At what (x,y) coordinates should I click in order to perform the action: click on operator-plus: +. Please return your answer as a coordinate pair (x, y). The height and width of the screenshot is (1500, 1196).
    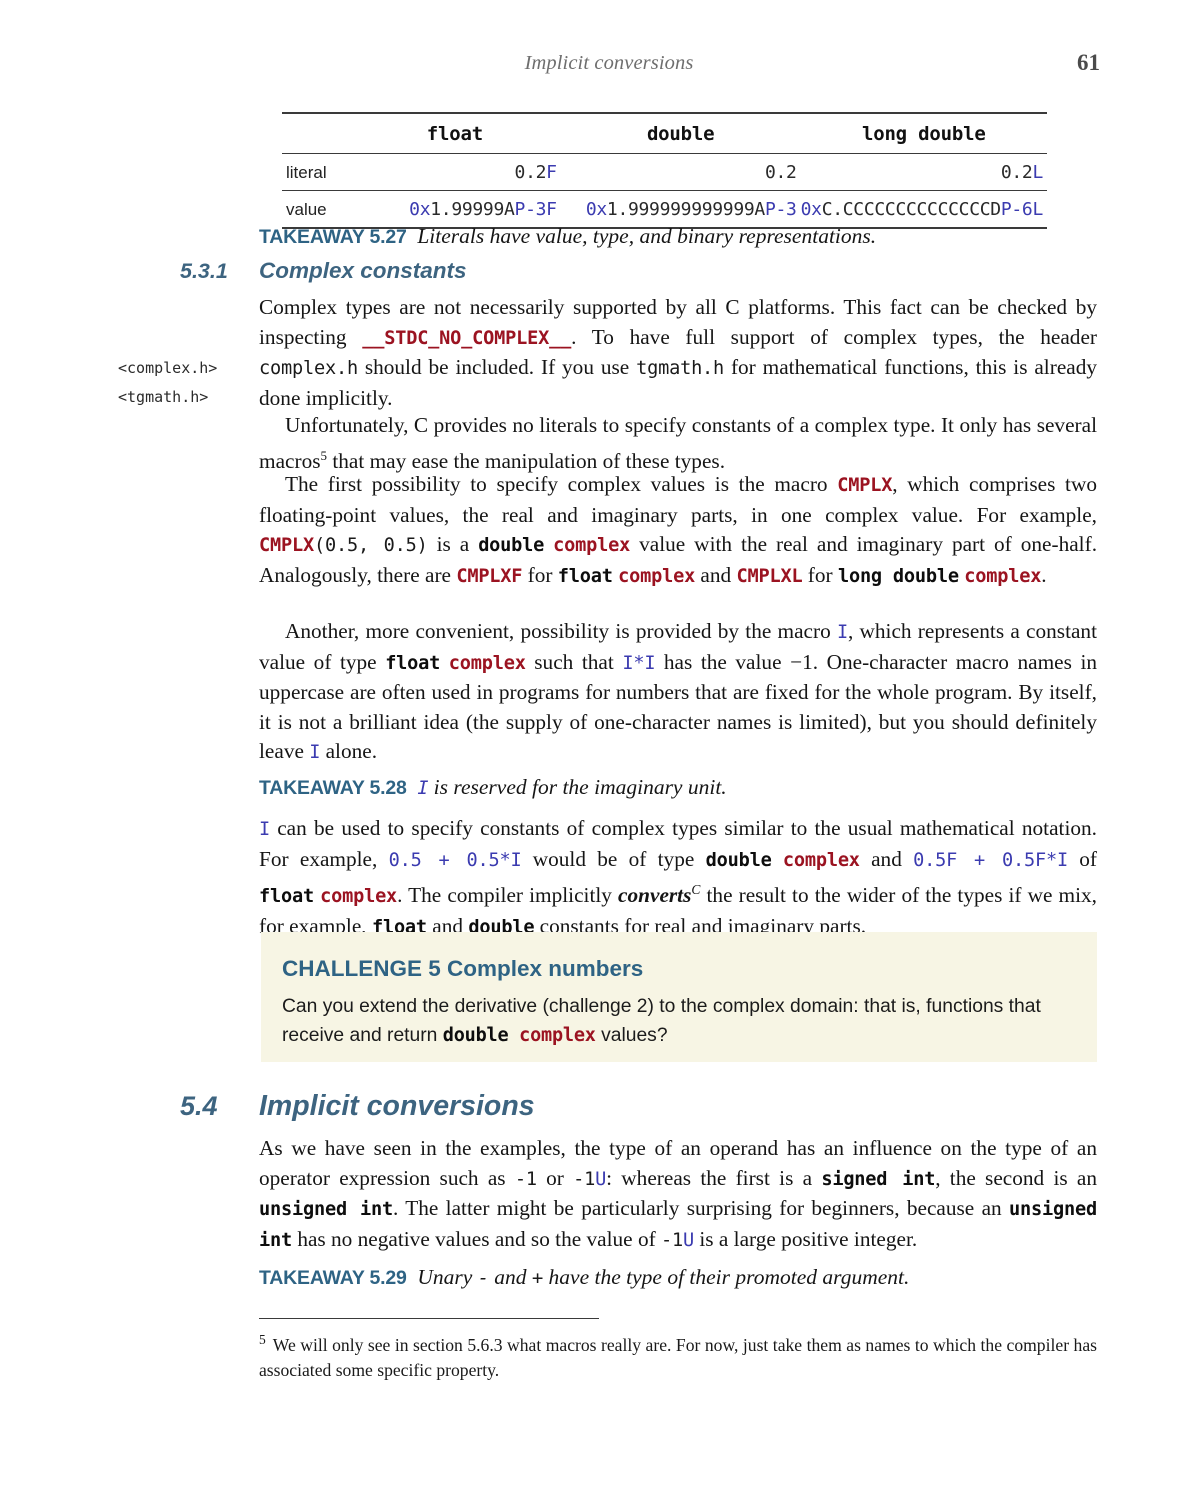
    Looking at the image, I should click on (537, 1278).